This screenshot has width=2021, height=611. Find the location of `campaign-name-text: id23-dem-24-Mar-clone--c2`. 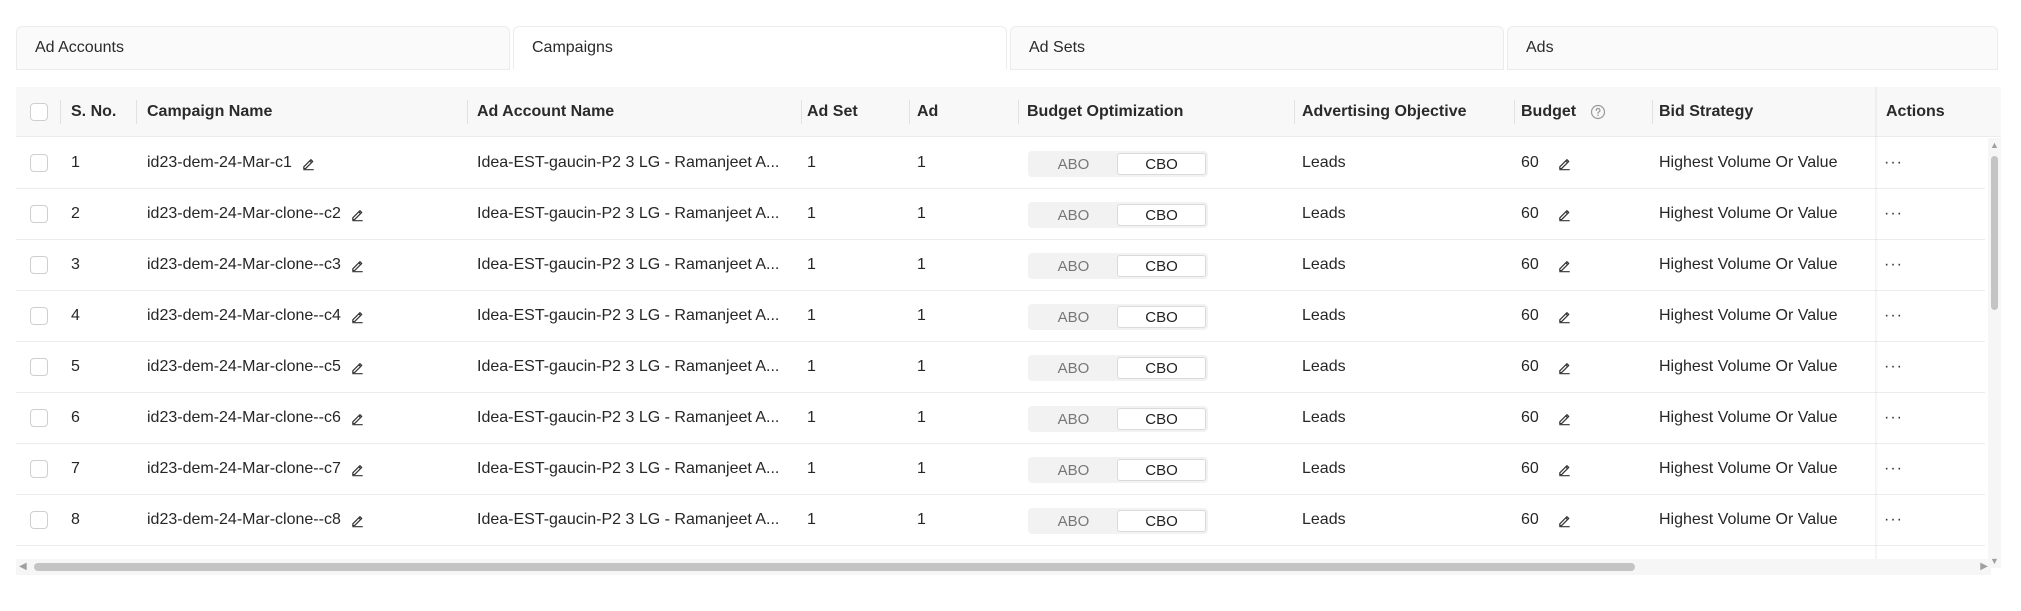

campaign-name-text: id23-dem-24-Mar-clone--c2 is located at coordinates (244, 213).